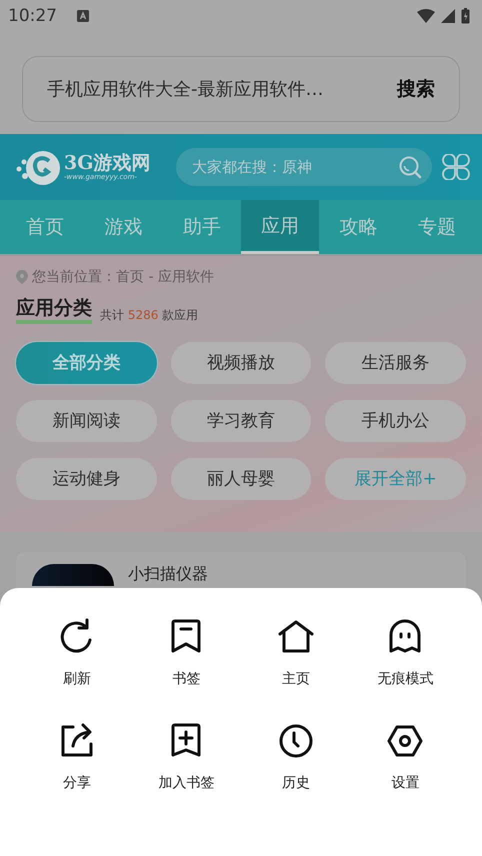 This screenshot has height=856, width=482. What do you see at coordinates (405, 653) in the screenshot?
I see `menu-item: 无痕模式` at bounding box center [405, 653].